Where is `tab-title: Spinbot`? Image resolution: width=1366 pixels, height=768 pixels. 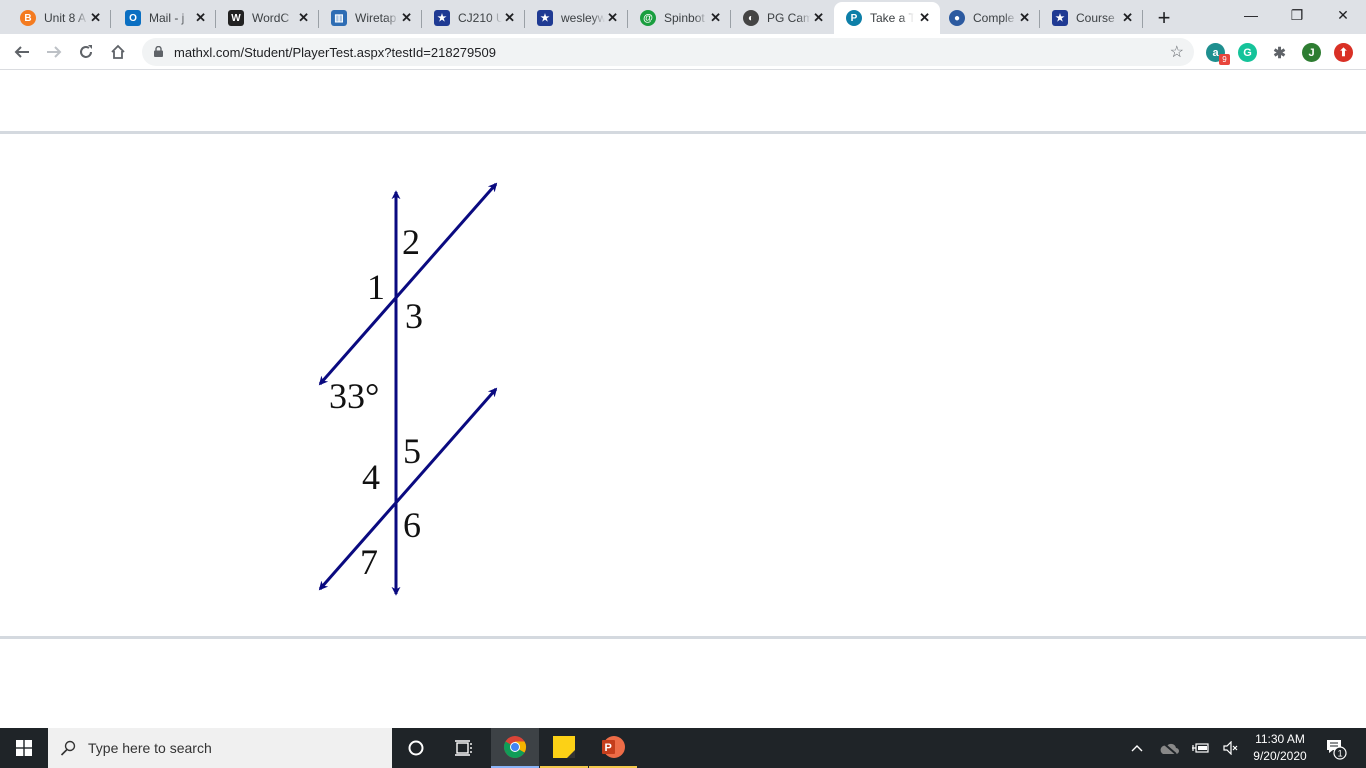 tab-title: Spinbot is located at coordinates (684, 18).